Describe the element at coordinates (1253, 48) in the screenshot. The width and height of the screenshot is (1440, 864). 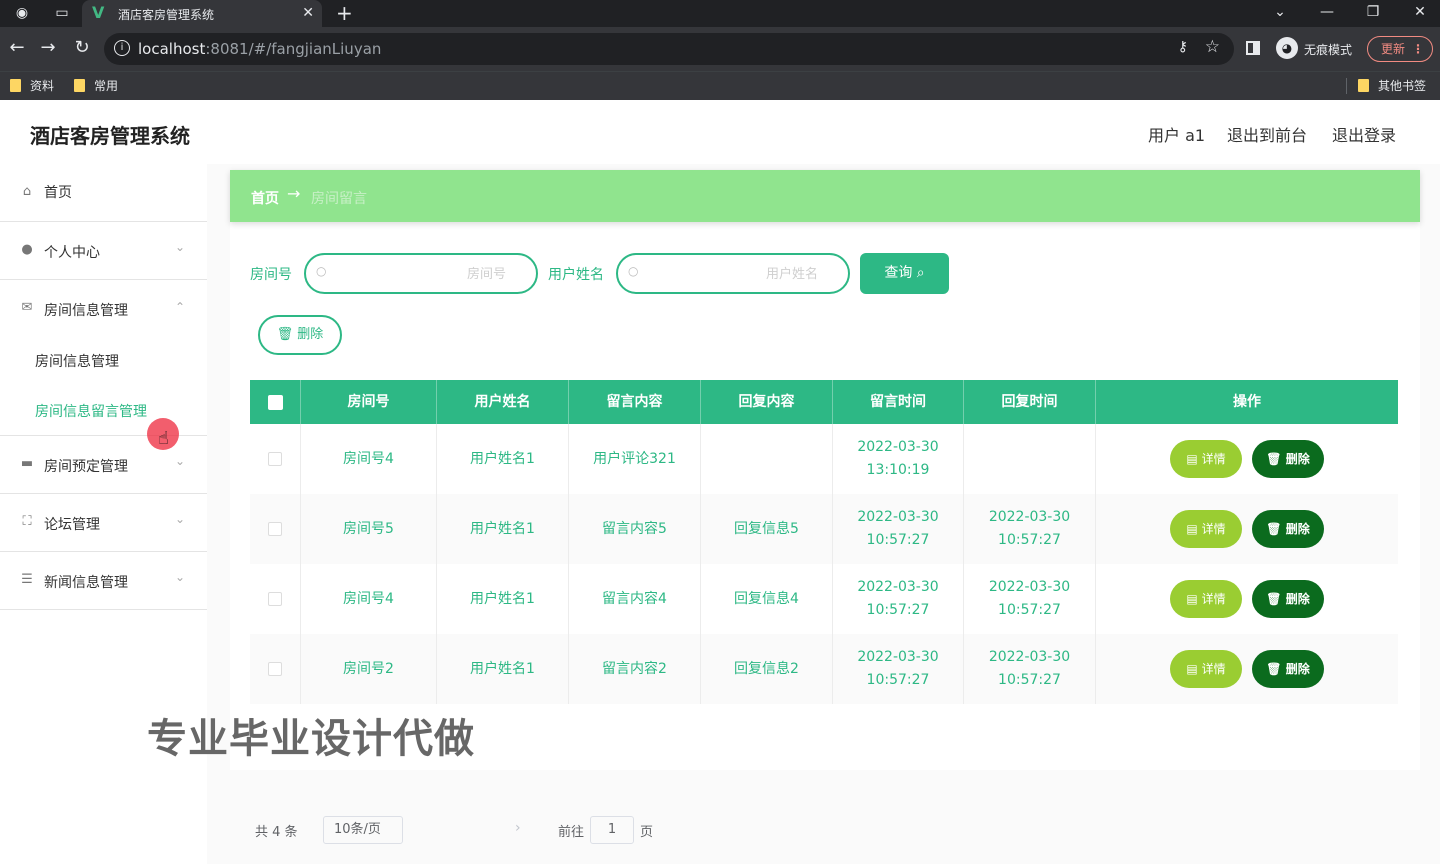
I see `side-panel-icon` at that location.